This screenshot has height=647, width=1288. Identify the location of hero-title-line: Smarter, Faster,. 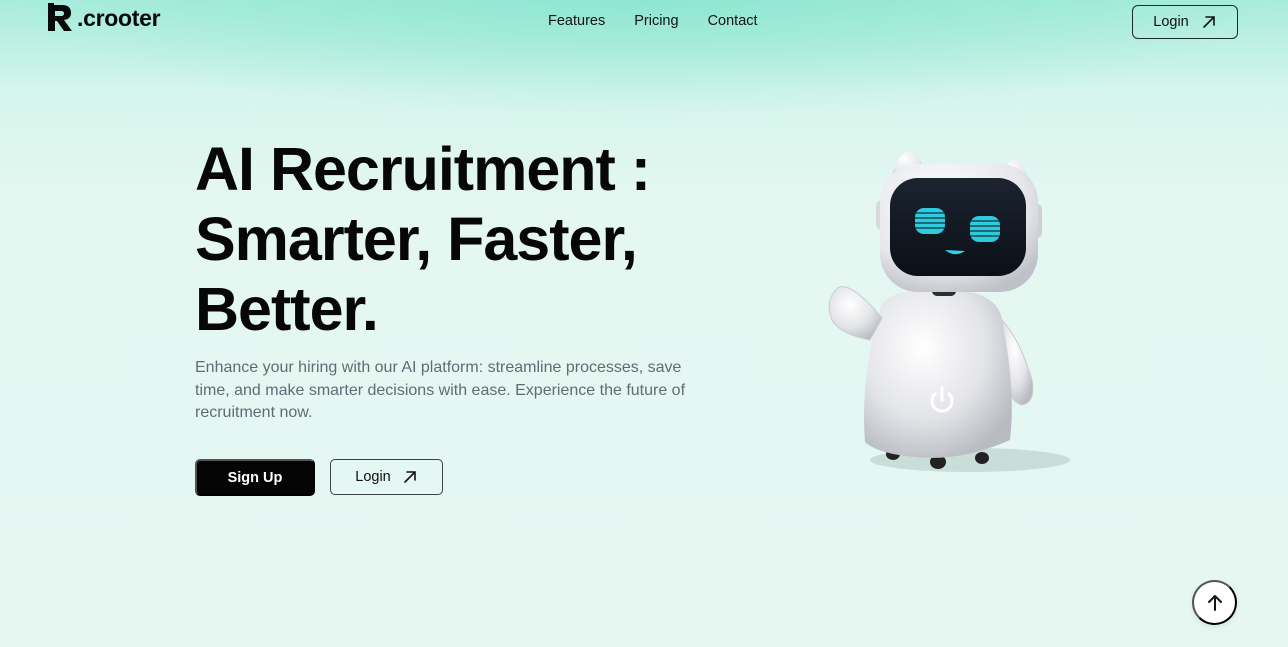
(416, 239).